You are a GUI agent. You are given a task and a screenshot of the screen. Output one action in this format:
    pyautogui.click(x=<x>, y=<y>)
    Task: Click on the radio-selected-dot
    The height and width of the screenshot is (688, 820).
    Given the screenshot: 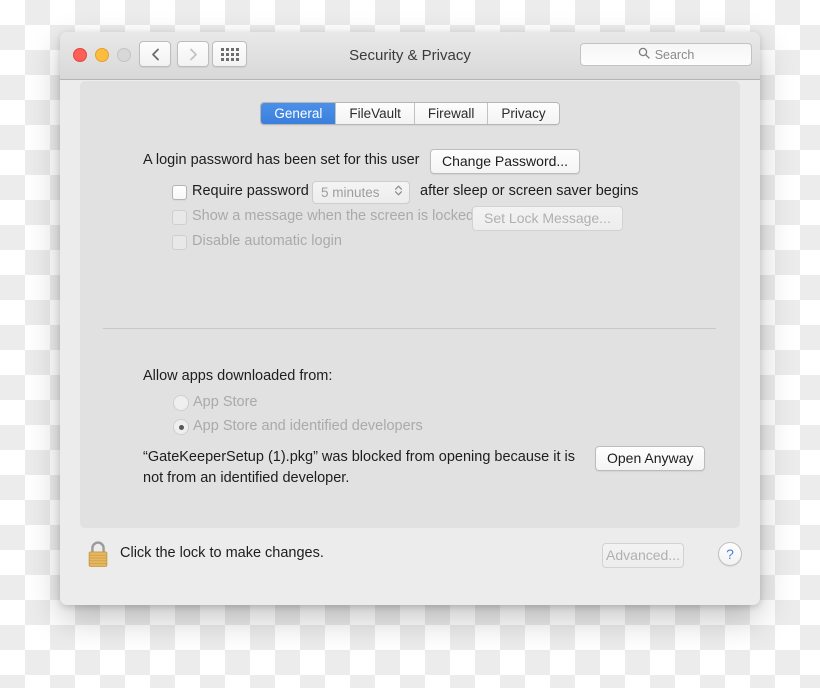 What is the action you would take?
    pyautogui.click(x=181, y=427)
    